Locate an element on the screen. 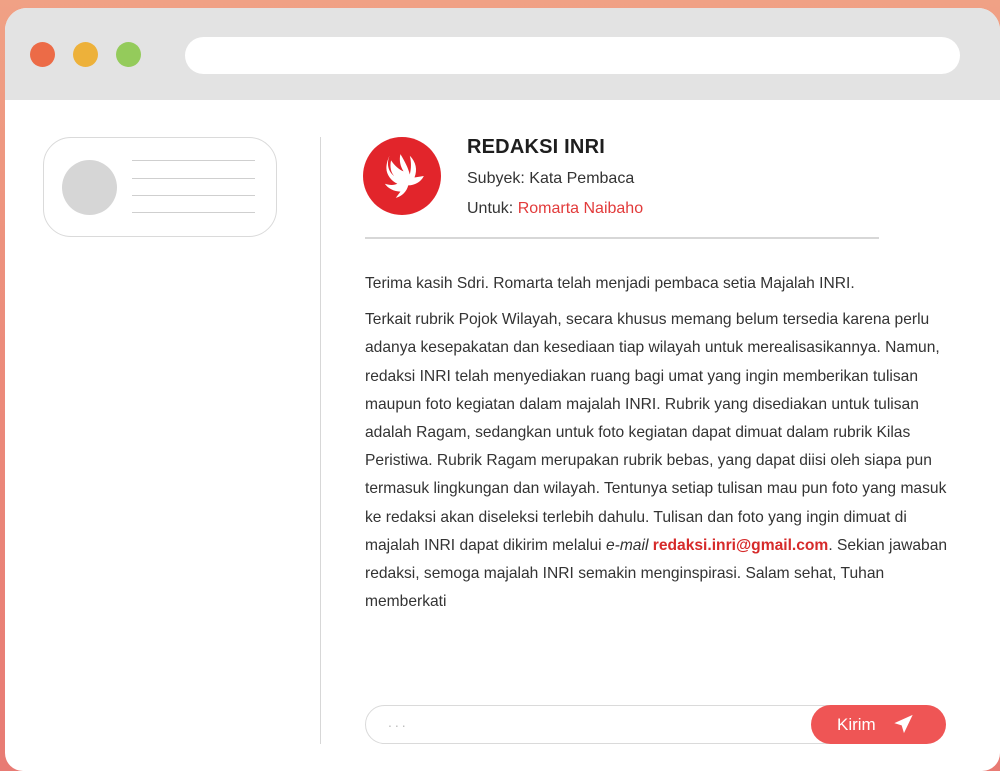 This screenshot has width=1000, height=771. address-bar is located at coordinates (572, 55).